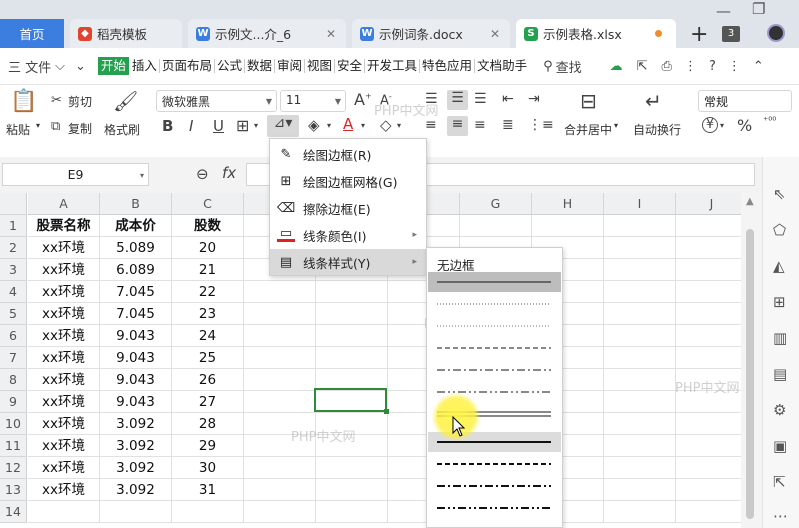  I want to click on row-header: 13, so click(13, 490).